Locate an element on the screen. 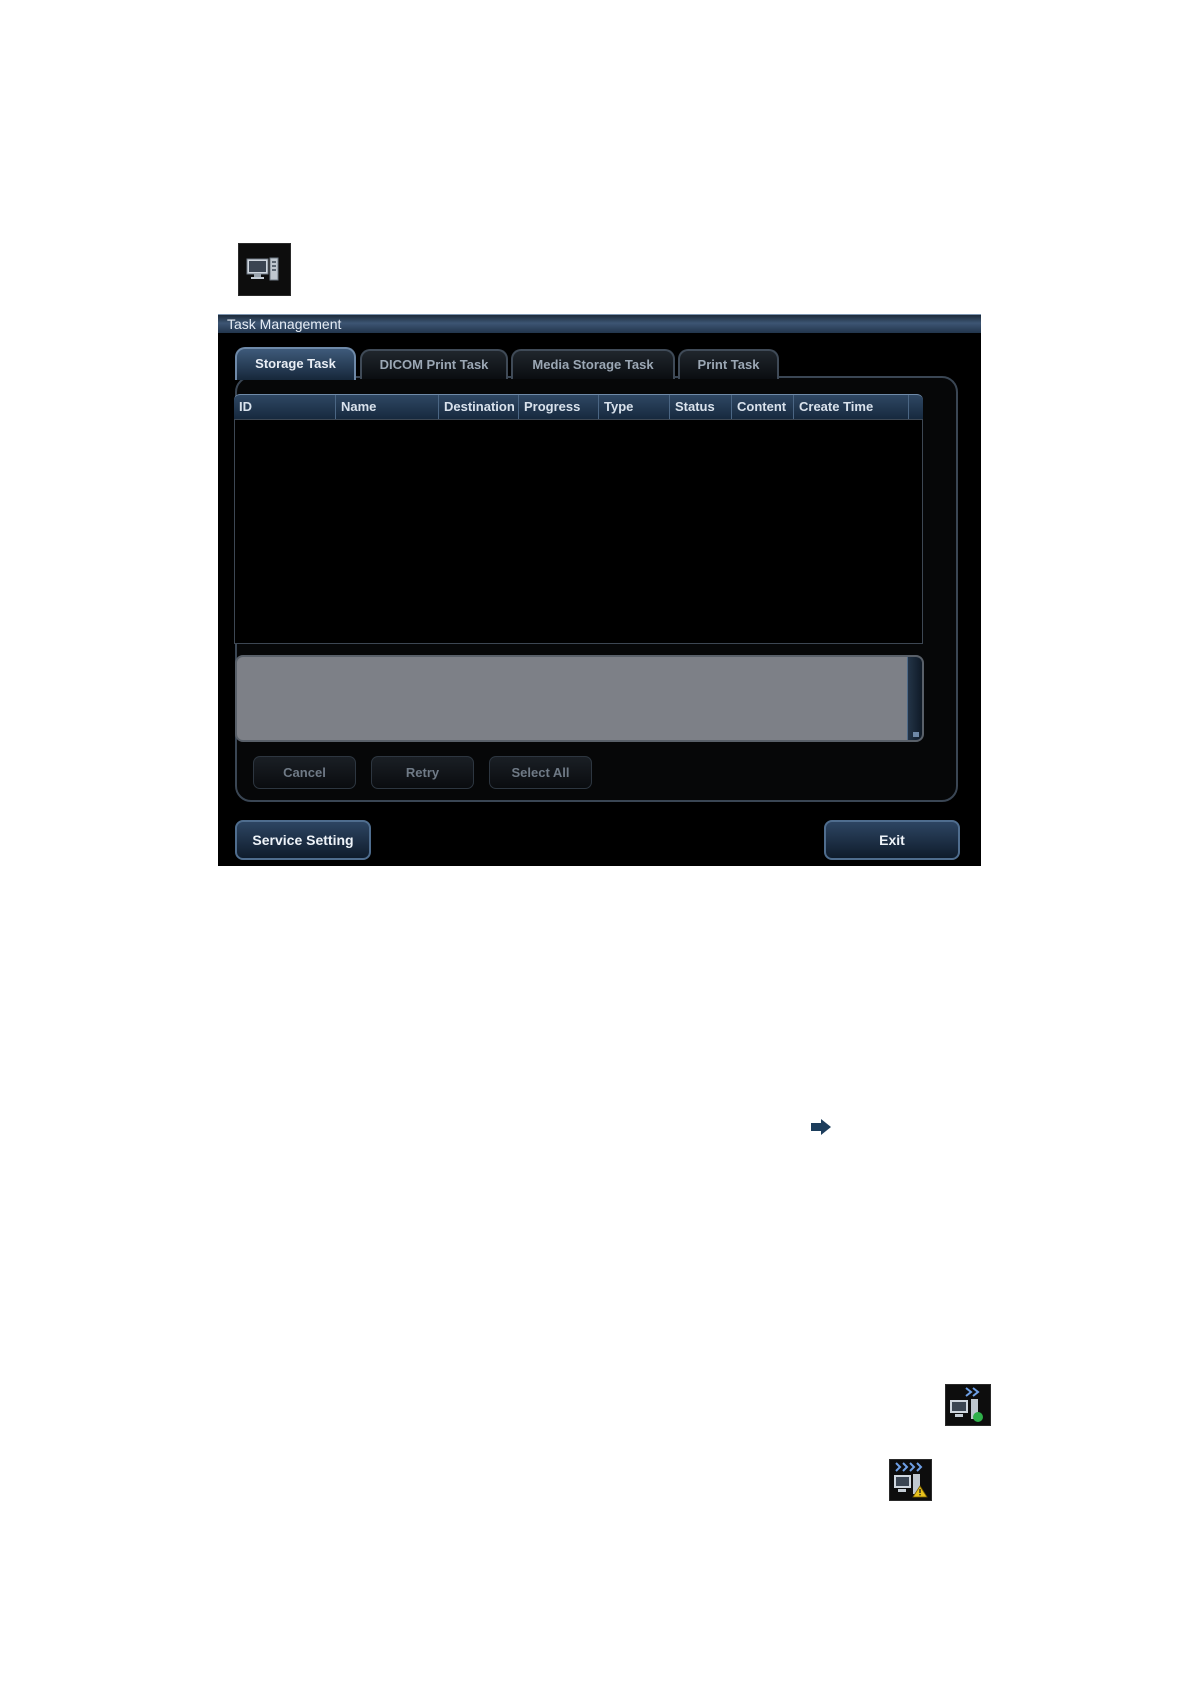 The height and width of the screenshot is (1684, 1190). task-detail-box is located at coordinates (579, 698).